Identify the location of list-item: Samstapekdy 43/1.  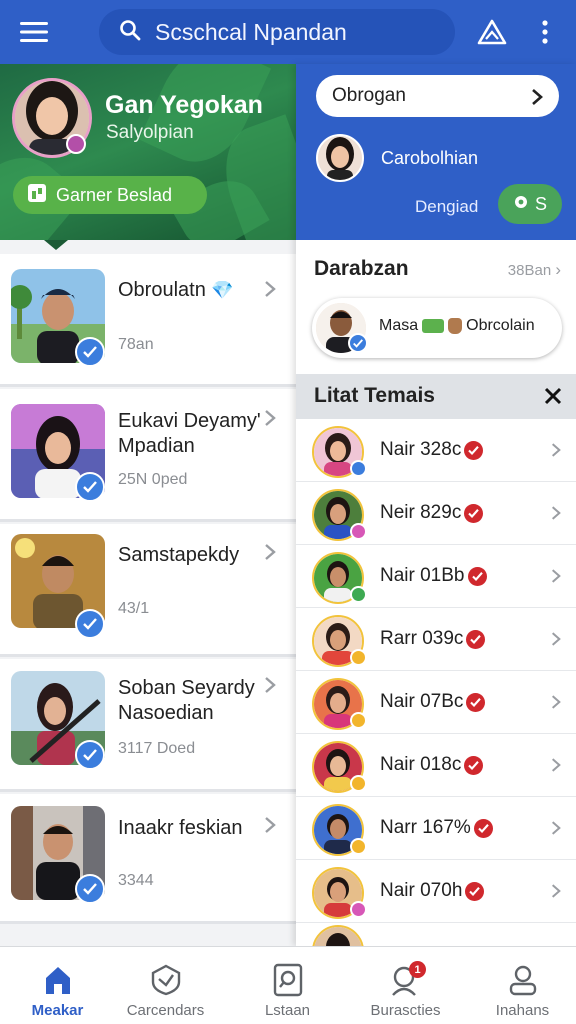
(148, 590).